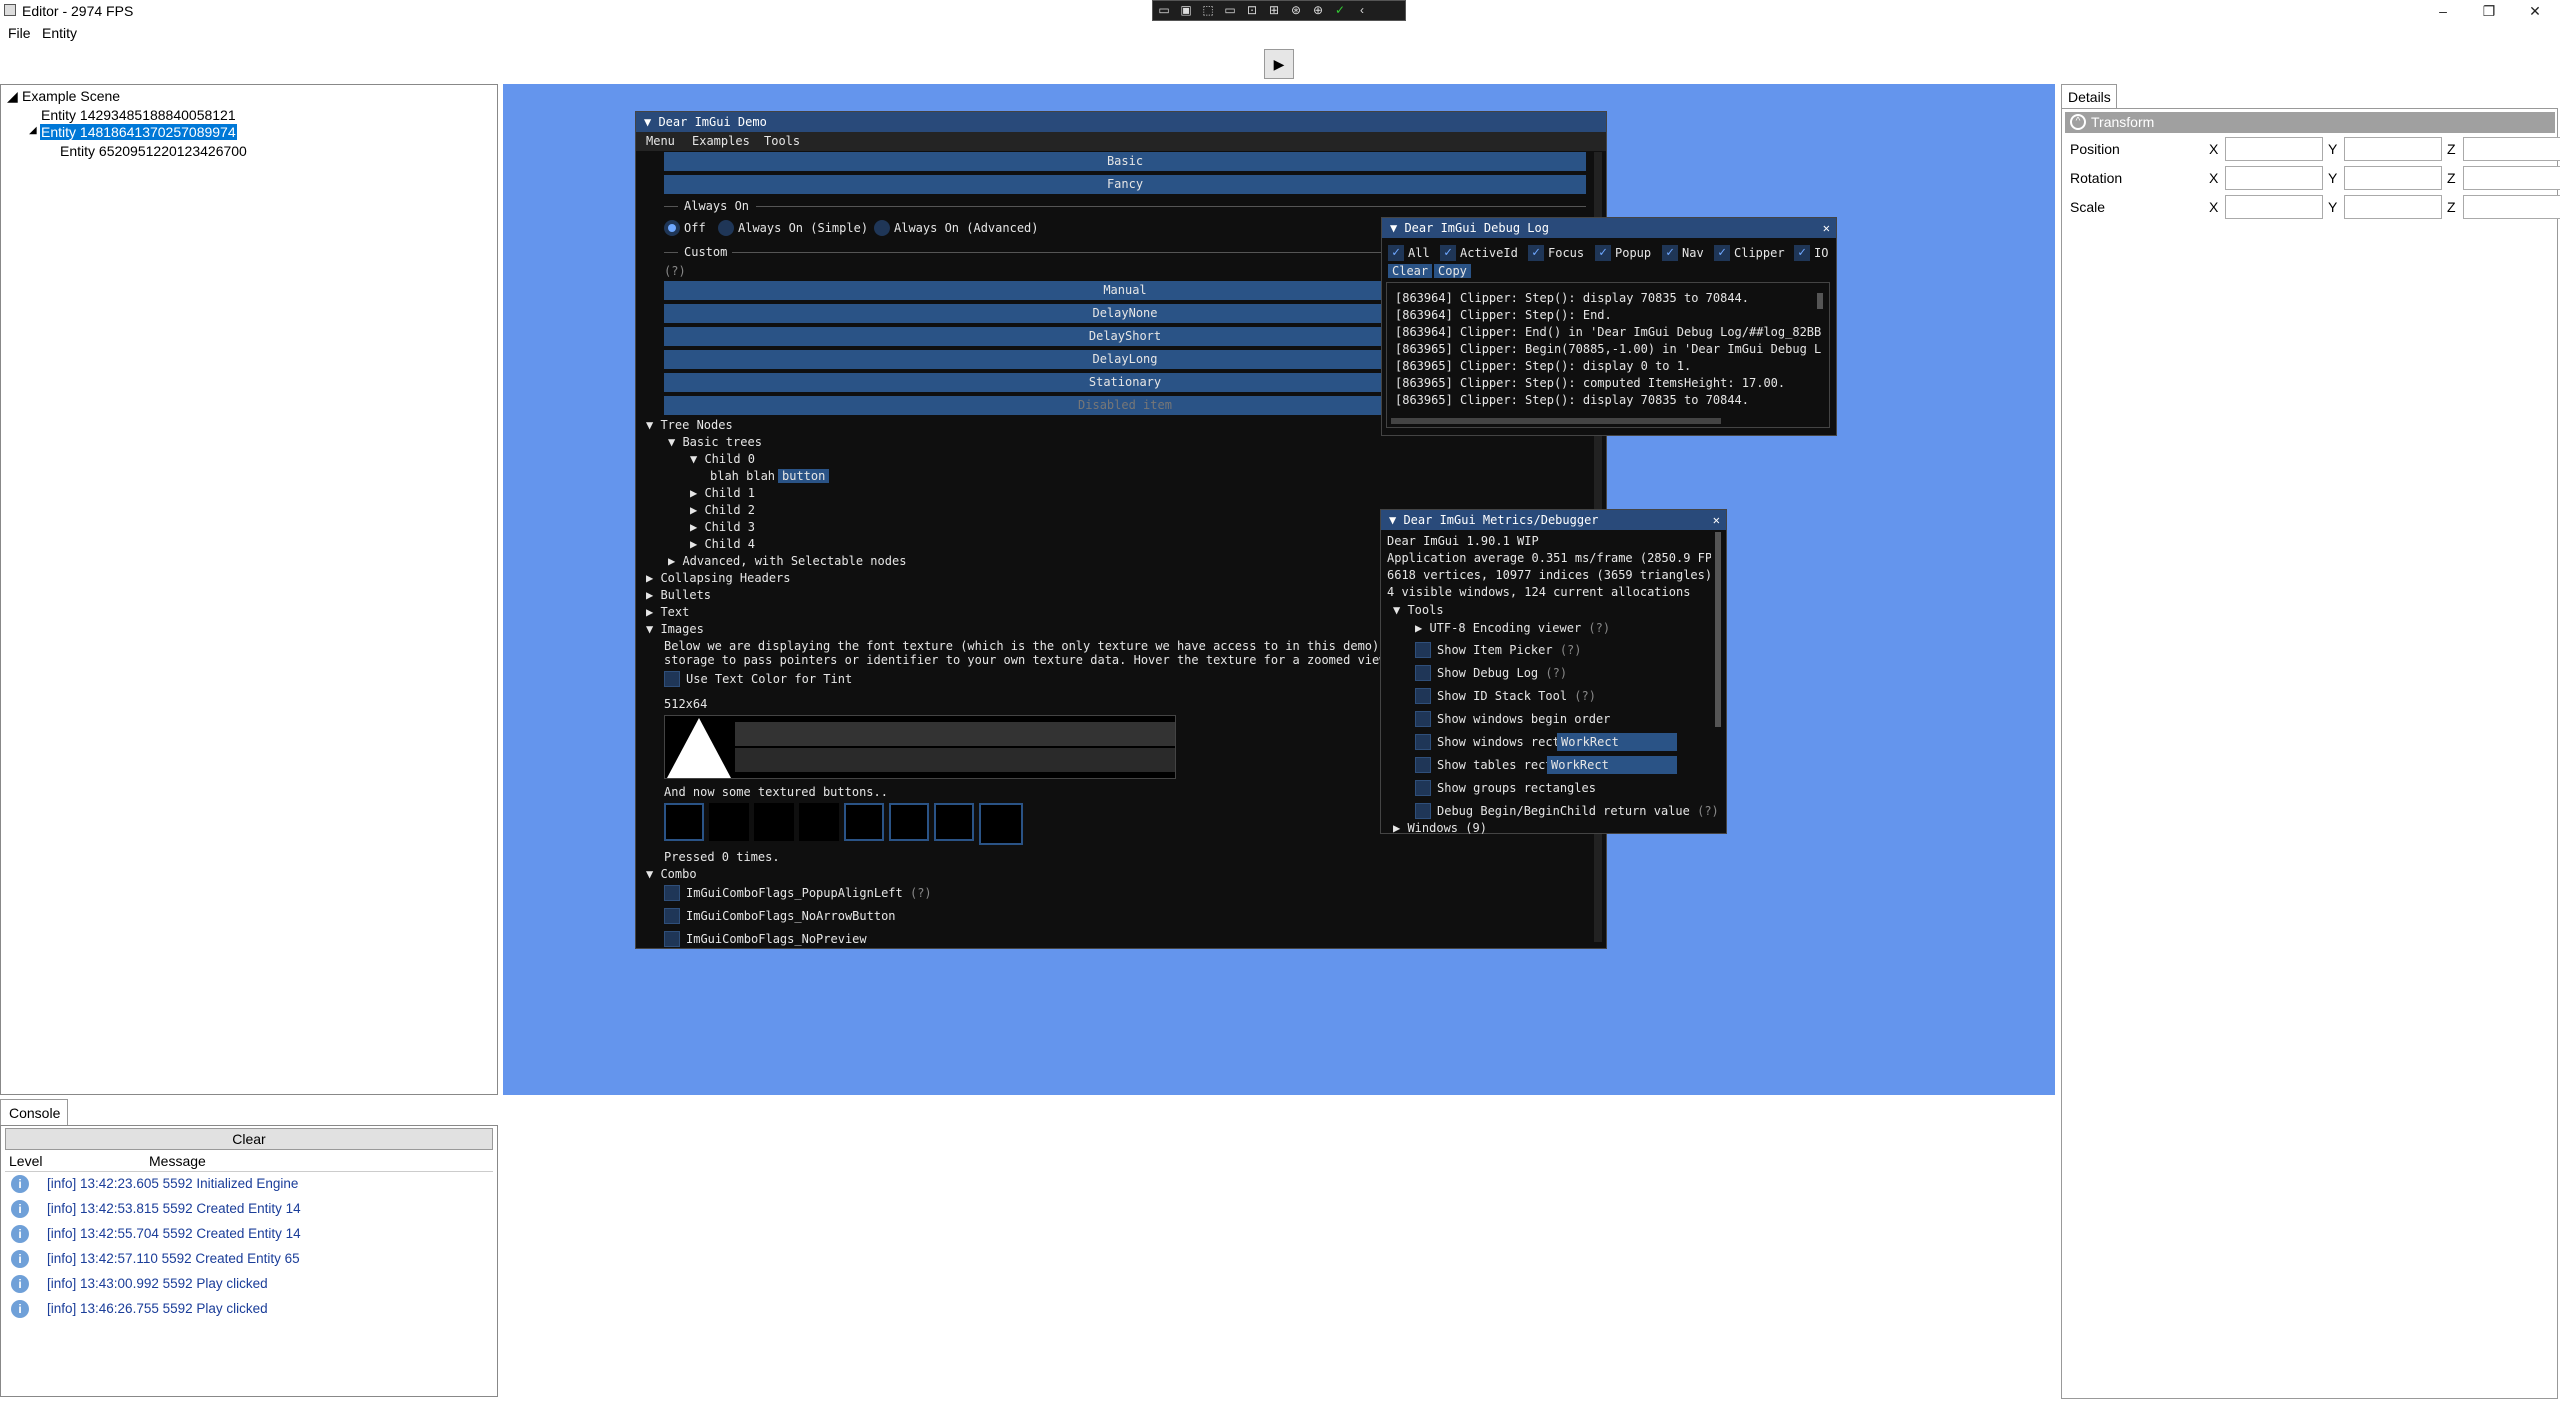 This screenshot has width=2560, height=1401. I want to click on metrics-title-bar: ▼ Dear ImGui Metrics/Debugger ✕, so click(1553, 520).